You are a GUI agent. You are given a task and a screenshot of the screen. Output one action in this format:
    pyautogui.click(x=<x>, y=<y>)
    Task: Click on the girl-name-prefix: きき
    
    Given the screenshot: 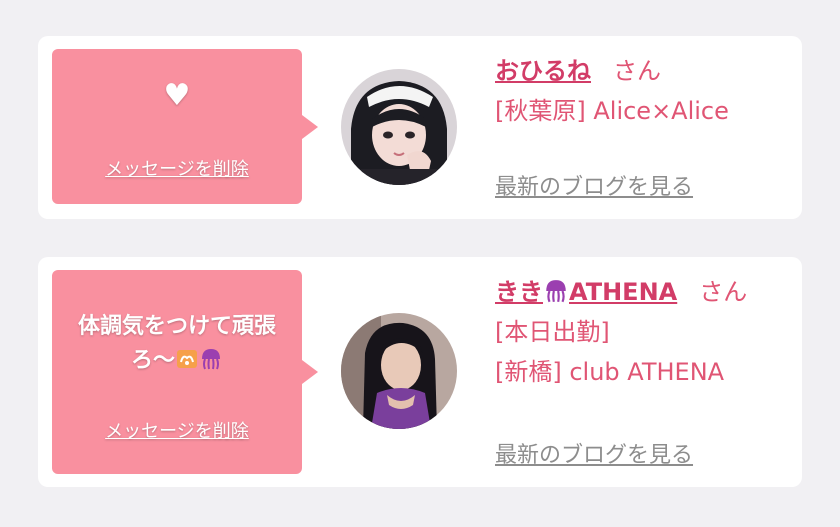 What is the action you would take?
    pyautogui.click(x=519, y=292)
    